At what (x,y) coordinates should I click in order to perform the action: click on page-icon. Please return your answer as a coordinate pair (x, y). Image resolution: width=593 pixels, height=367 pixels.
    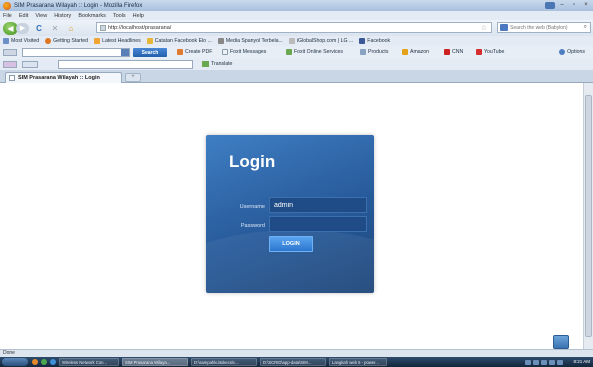
    Looking at the image, I should click on (12, 78).